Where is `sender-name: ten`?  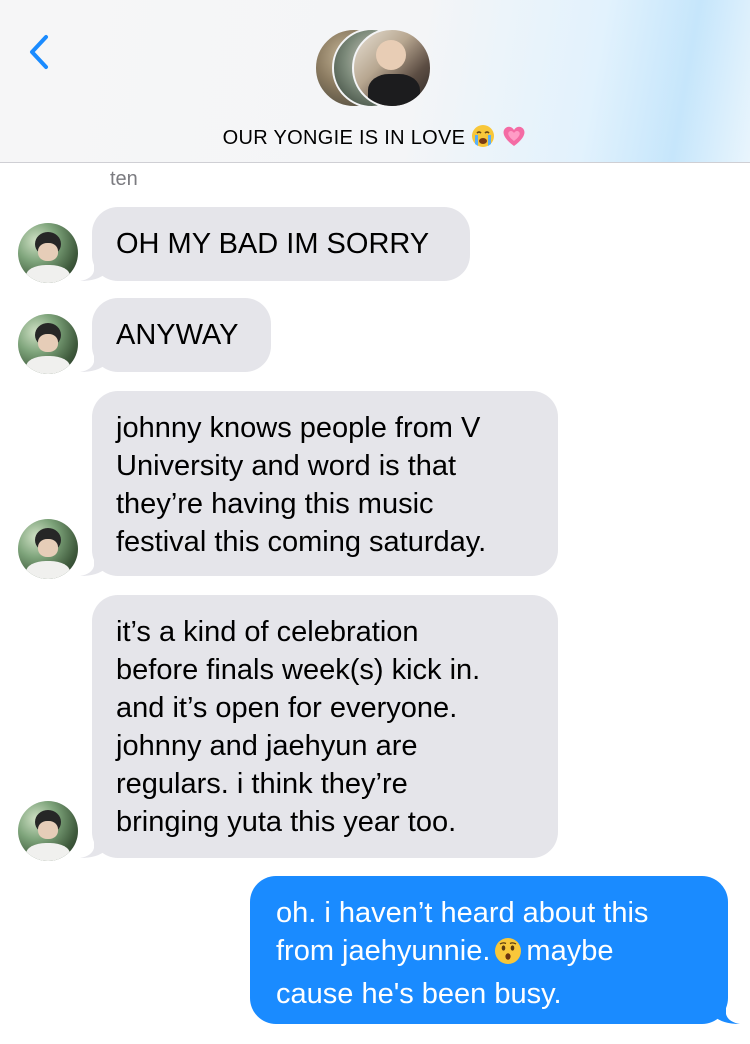
sender-name: ten is located at coordinates (124, 179).